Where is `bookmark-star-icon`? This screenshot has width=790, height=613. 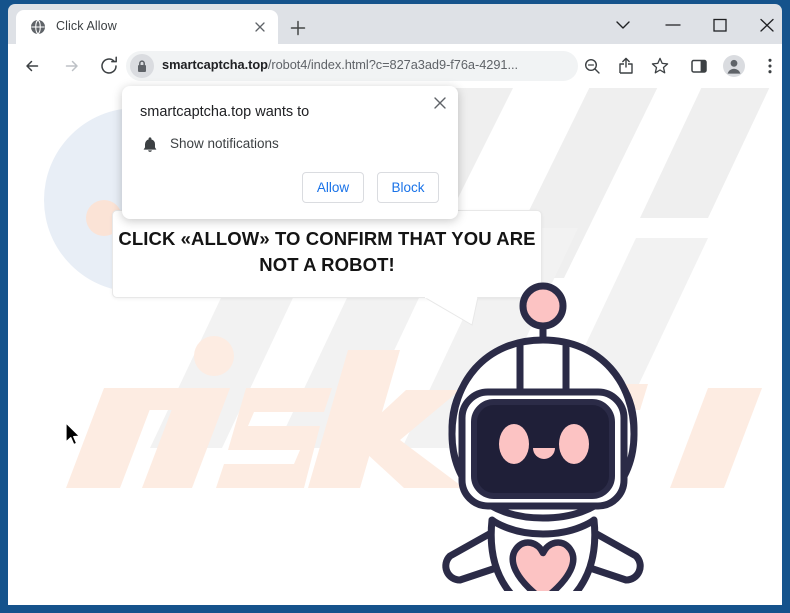
bookmark-star-icon is located at coordinates (660, 66).